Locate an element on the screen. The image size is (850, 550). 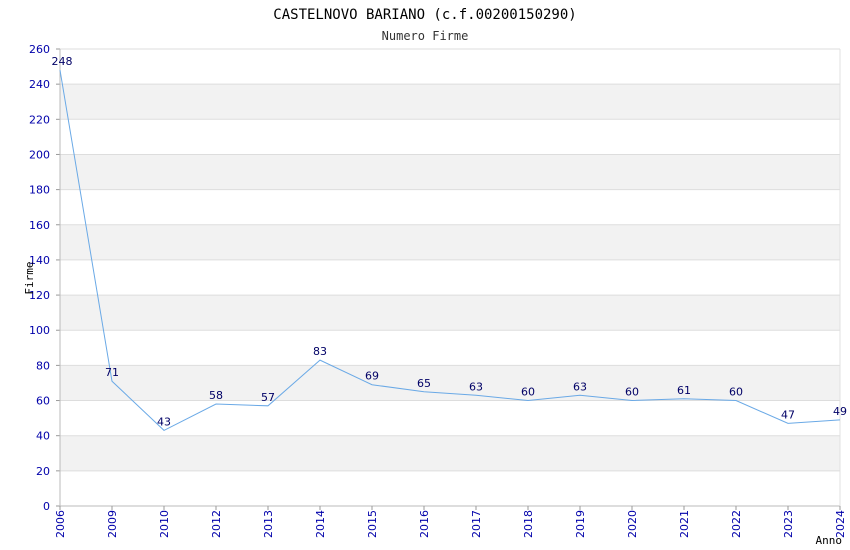
data-label: 49 is located at coordinates (840, 411).